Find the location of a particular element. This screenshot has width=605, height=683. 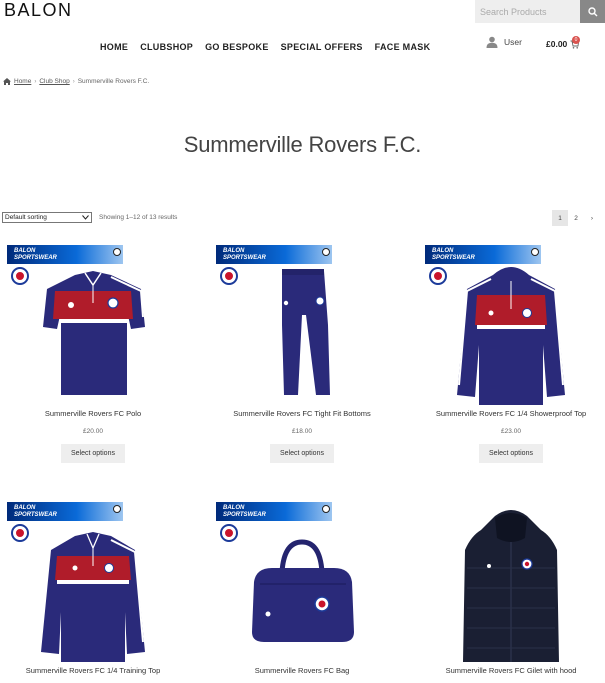

trousers-icon is located at coordinates (306, 332).